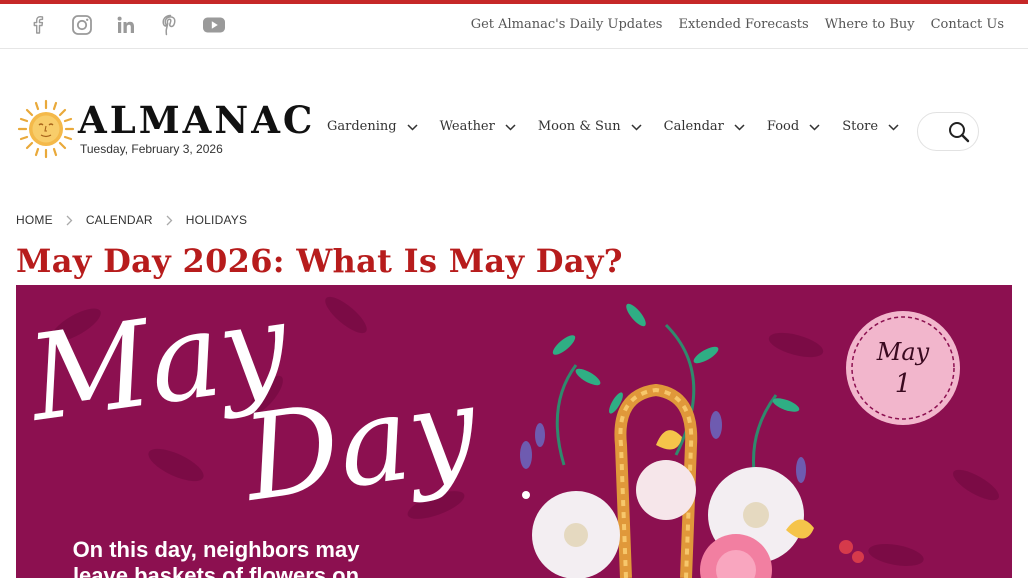 This screenshot has height=578, width=1028. I want to click on nav-weather: Weather, so click(478, 126).